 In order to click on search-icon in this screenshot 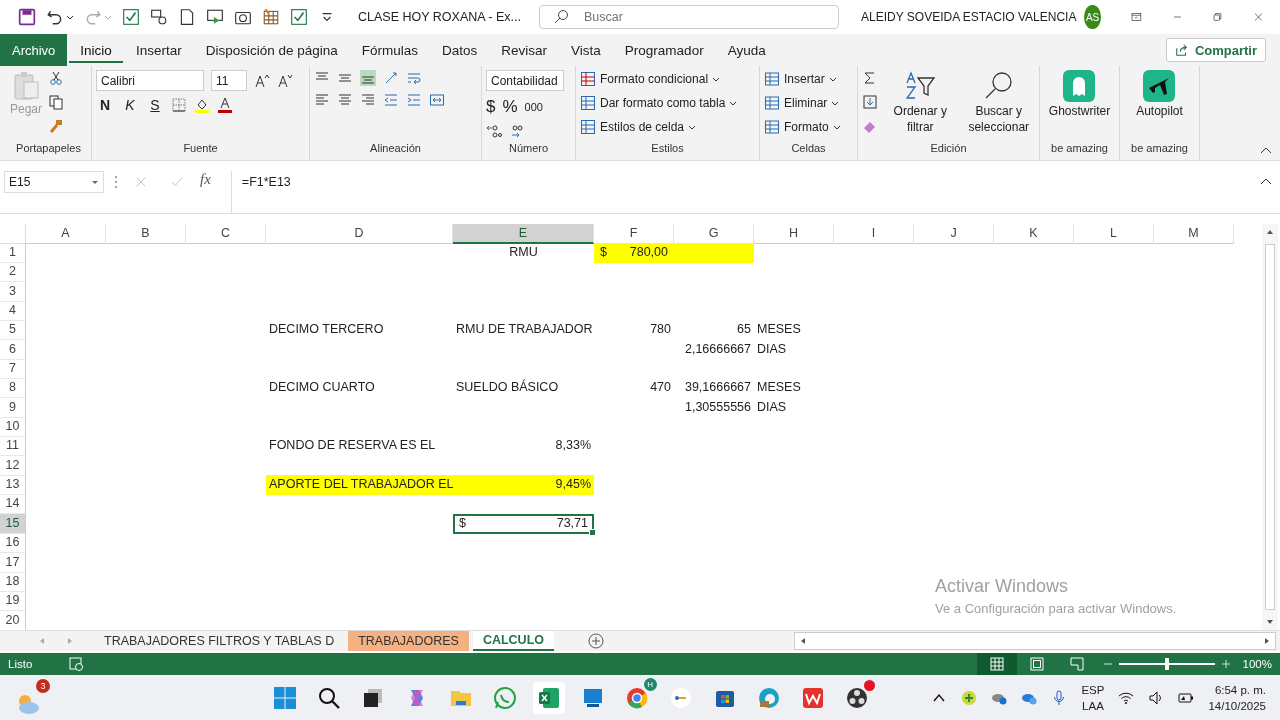, I will do `click(328, 697)`.